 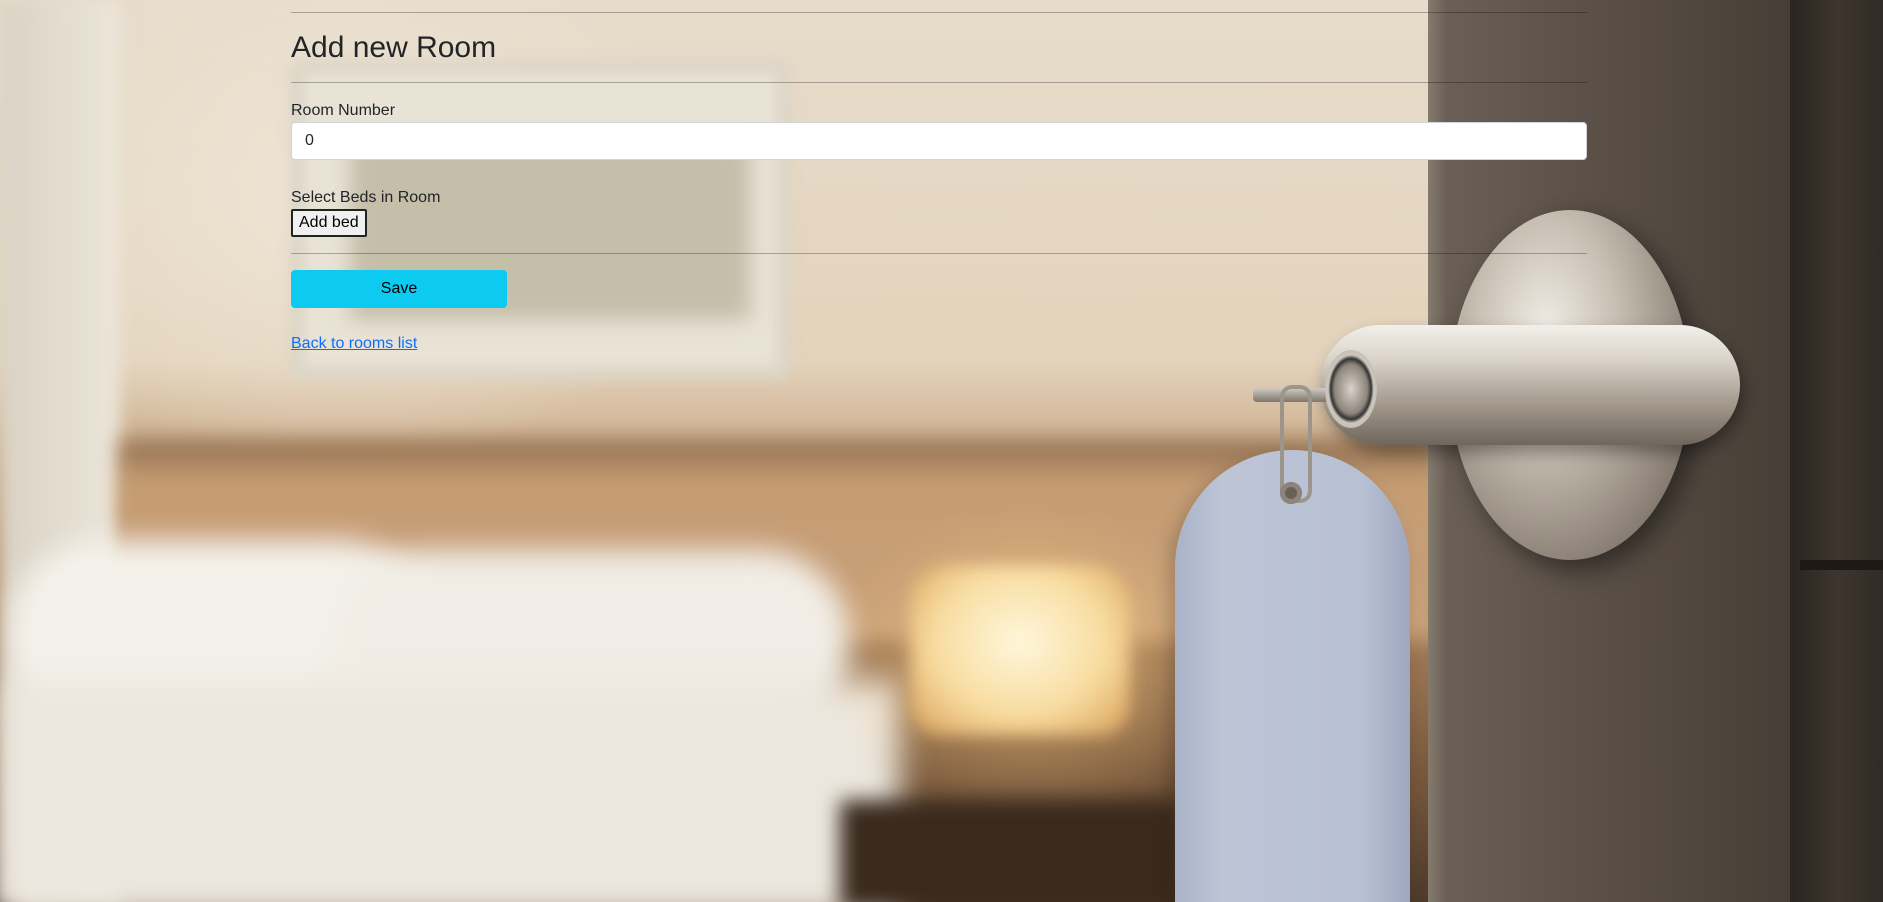 What do you see at coordinates (329, 222) in the screenshot?
I see `add-bed-button: Add bed` at bounding box center [329, 222].